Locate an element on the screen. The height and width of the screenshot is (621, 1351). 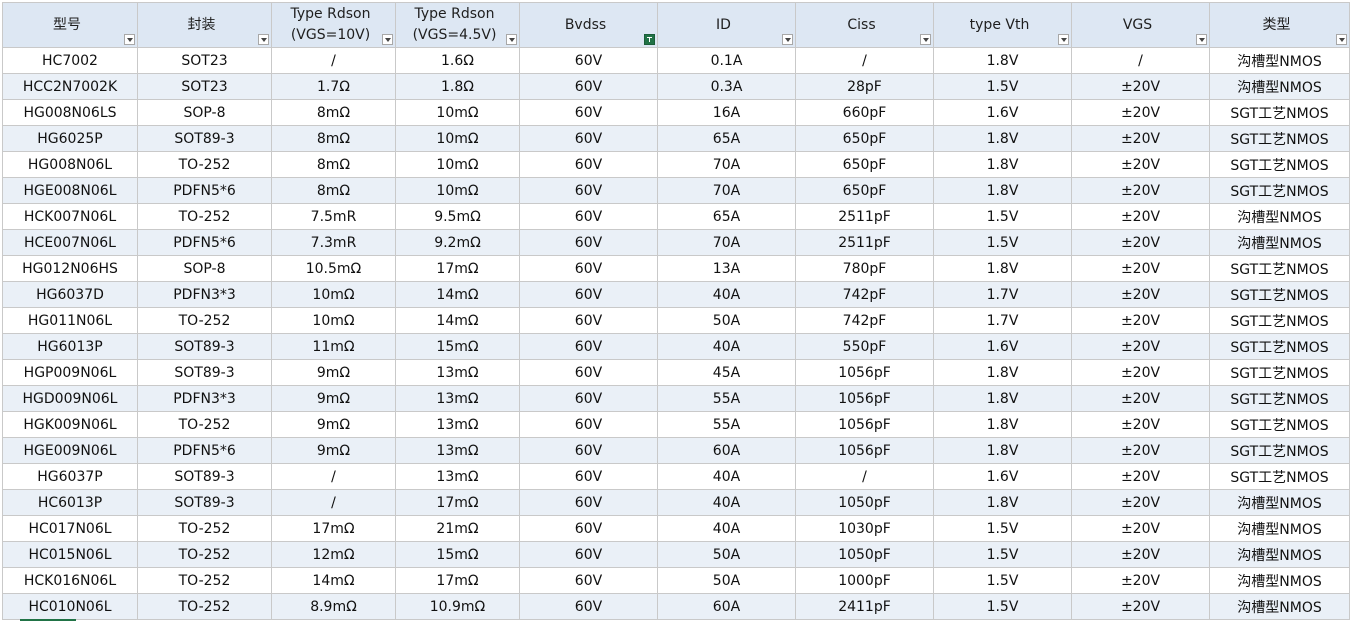
table-cell: 550pF is located at coordinates (864, 346).